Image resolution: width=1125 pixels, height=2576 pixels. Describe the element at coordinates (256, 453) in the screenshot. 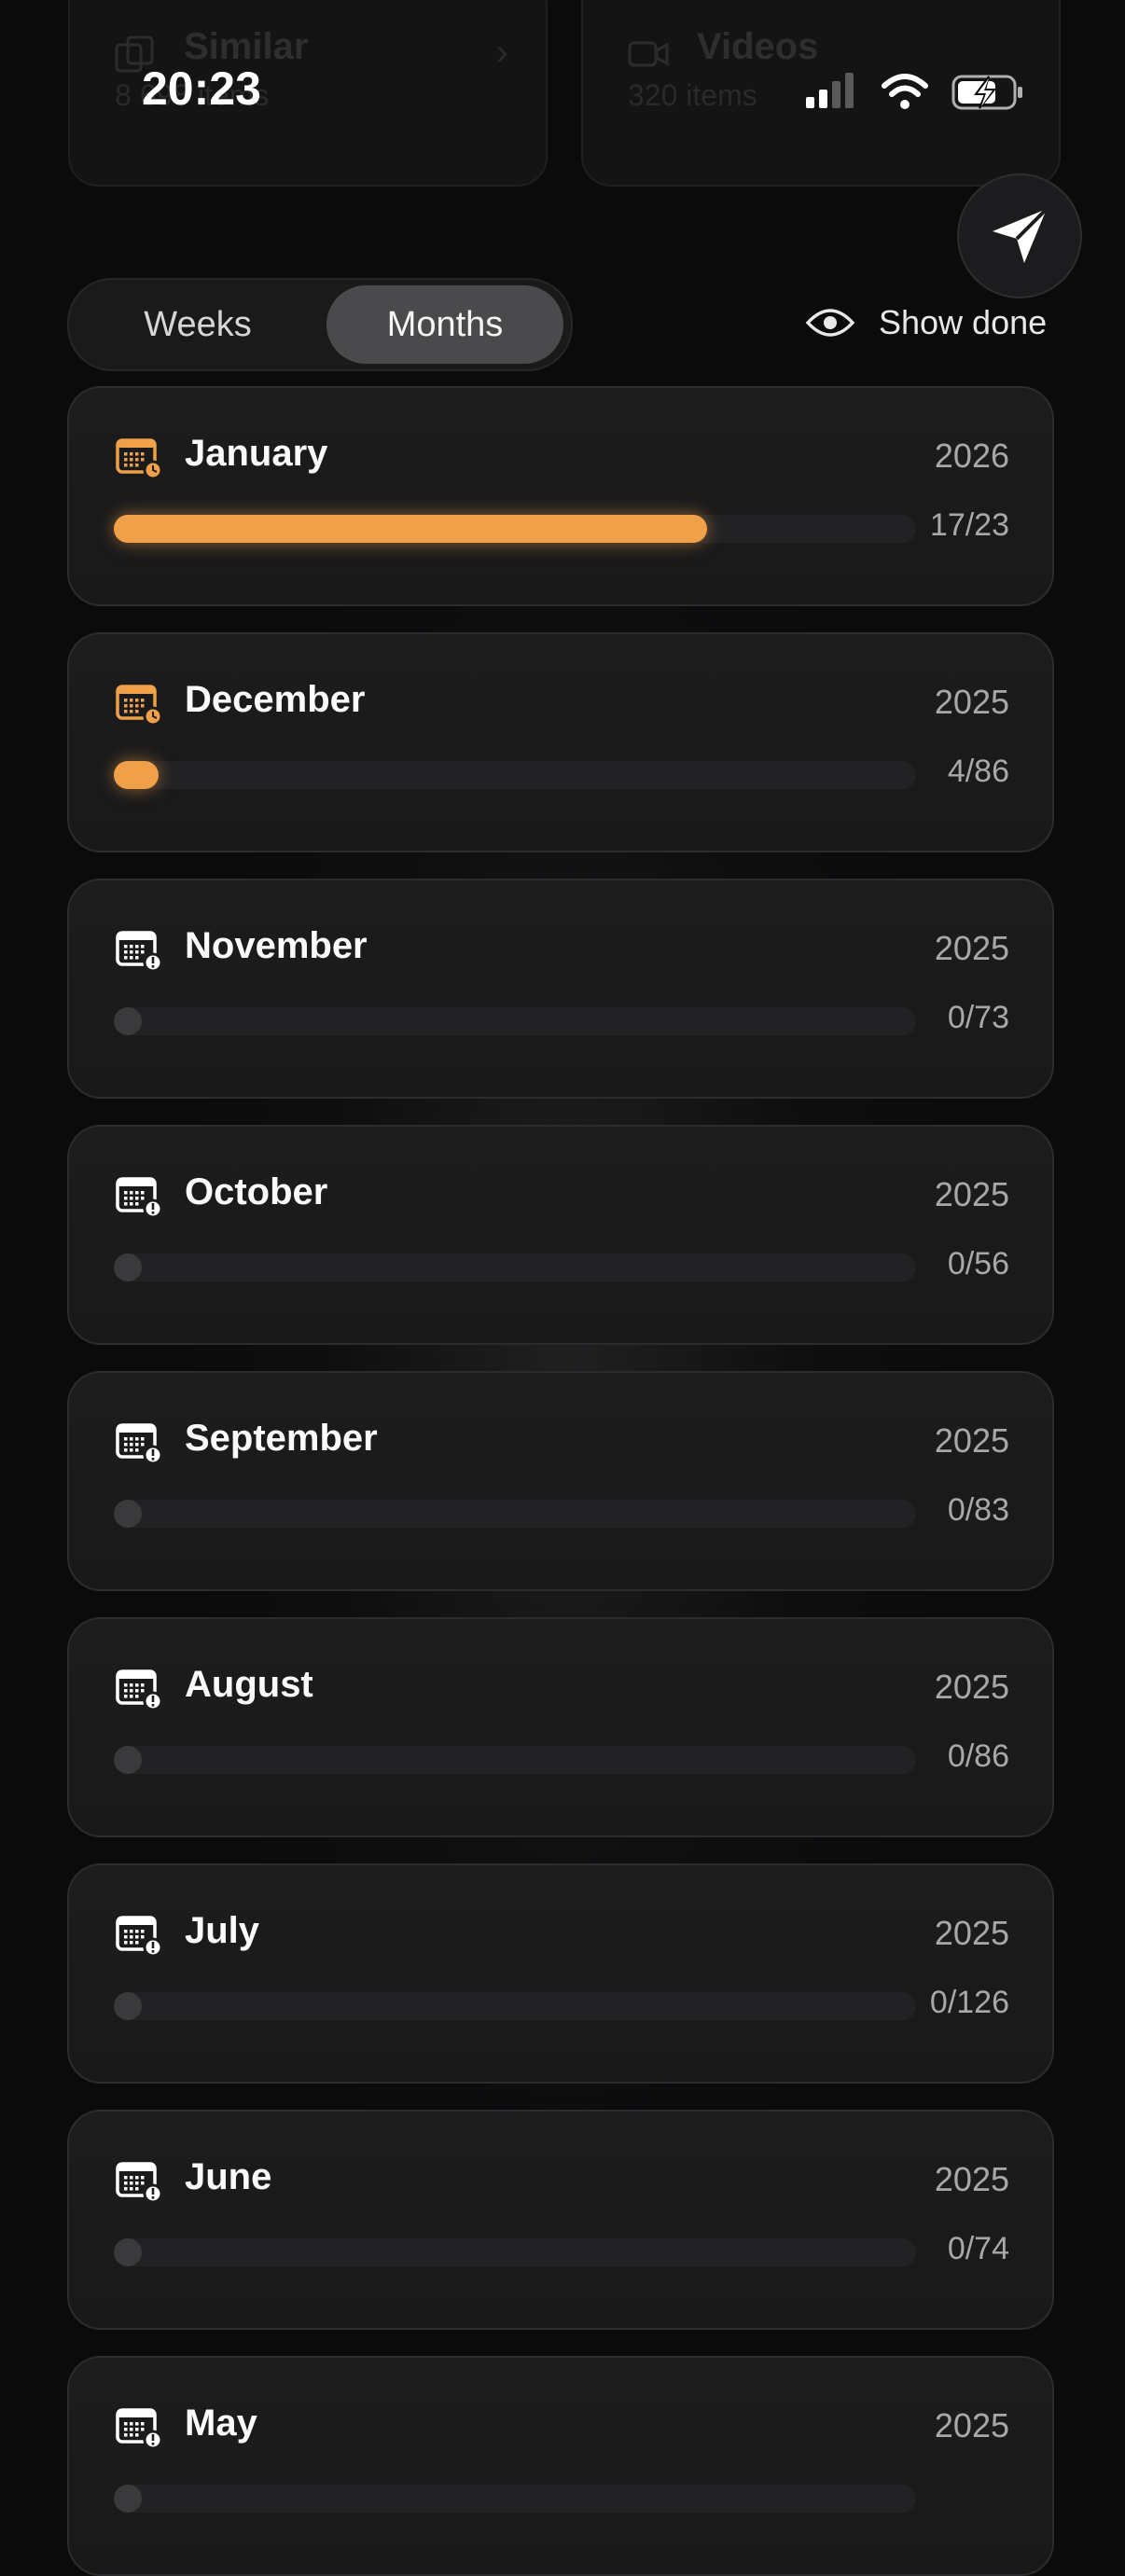

I see `month-name: January` at that location.